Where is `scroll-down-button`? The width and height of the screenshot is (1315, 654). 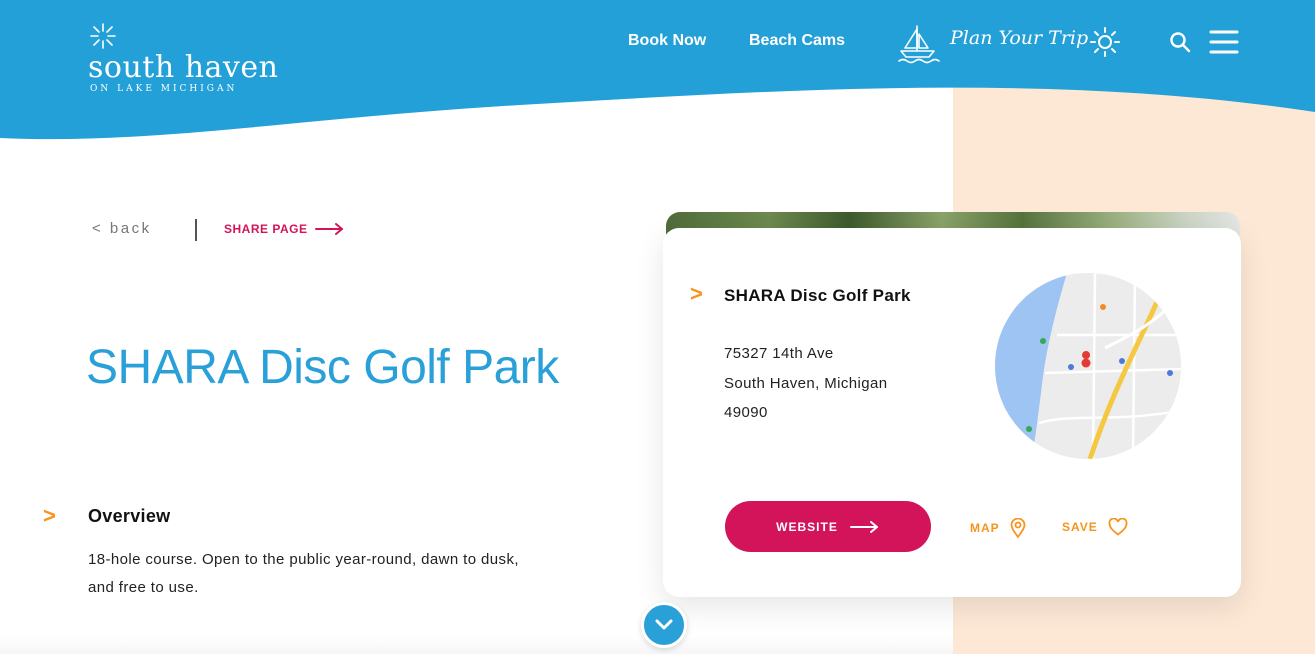
scroll-down-button is located at coordinates (664, 625).